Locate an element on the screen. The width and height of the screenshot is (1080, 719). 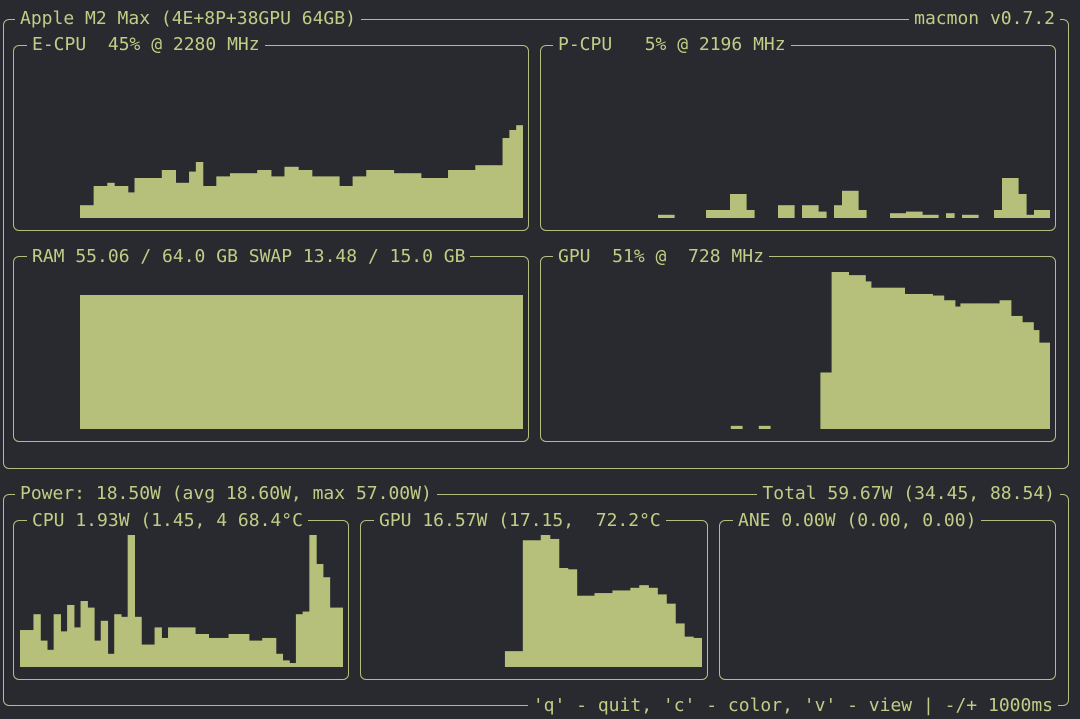
ram-usage-fill is located at coordinates (301, 361).